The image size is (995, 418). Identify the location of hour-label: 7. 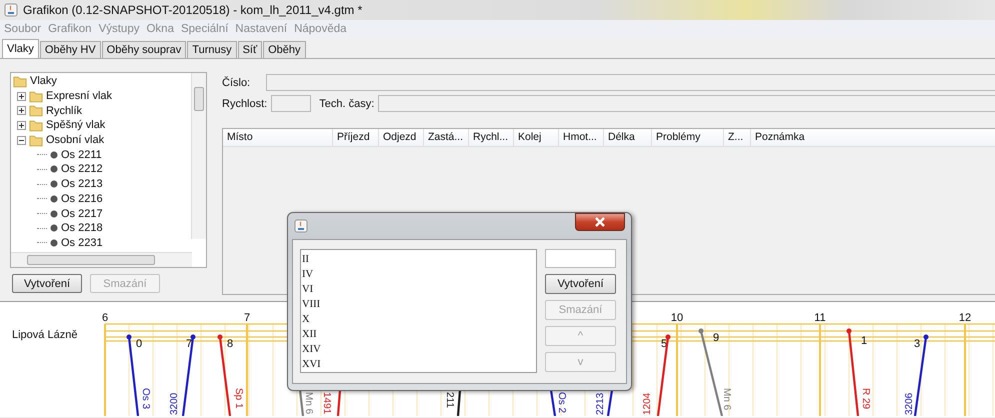
(247, 318).